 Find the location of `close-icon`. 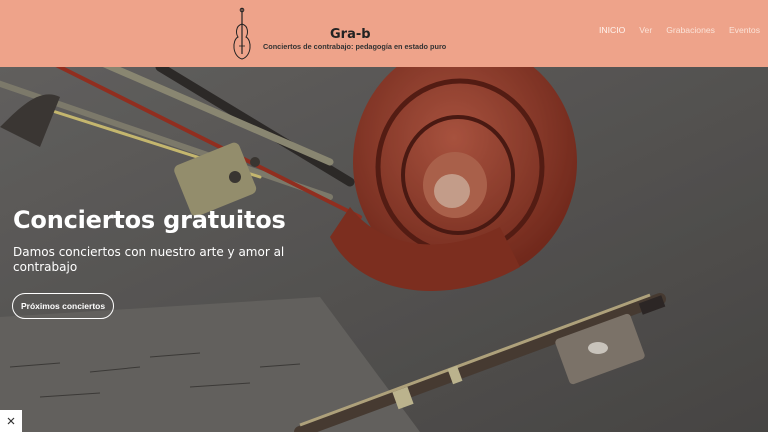

close-icon is located at coordinates (11, 421).